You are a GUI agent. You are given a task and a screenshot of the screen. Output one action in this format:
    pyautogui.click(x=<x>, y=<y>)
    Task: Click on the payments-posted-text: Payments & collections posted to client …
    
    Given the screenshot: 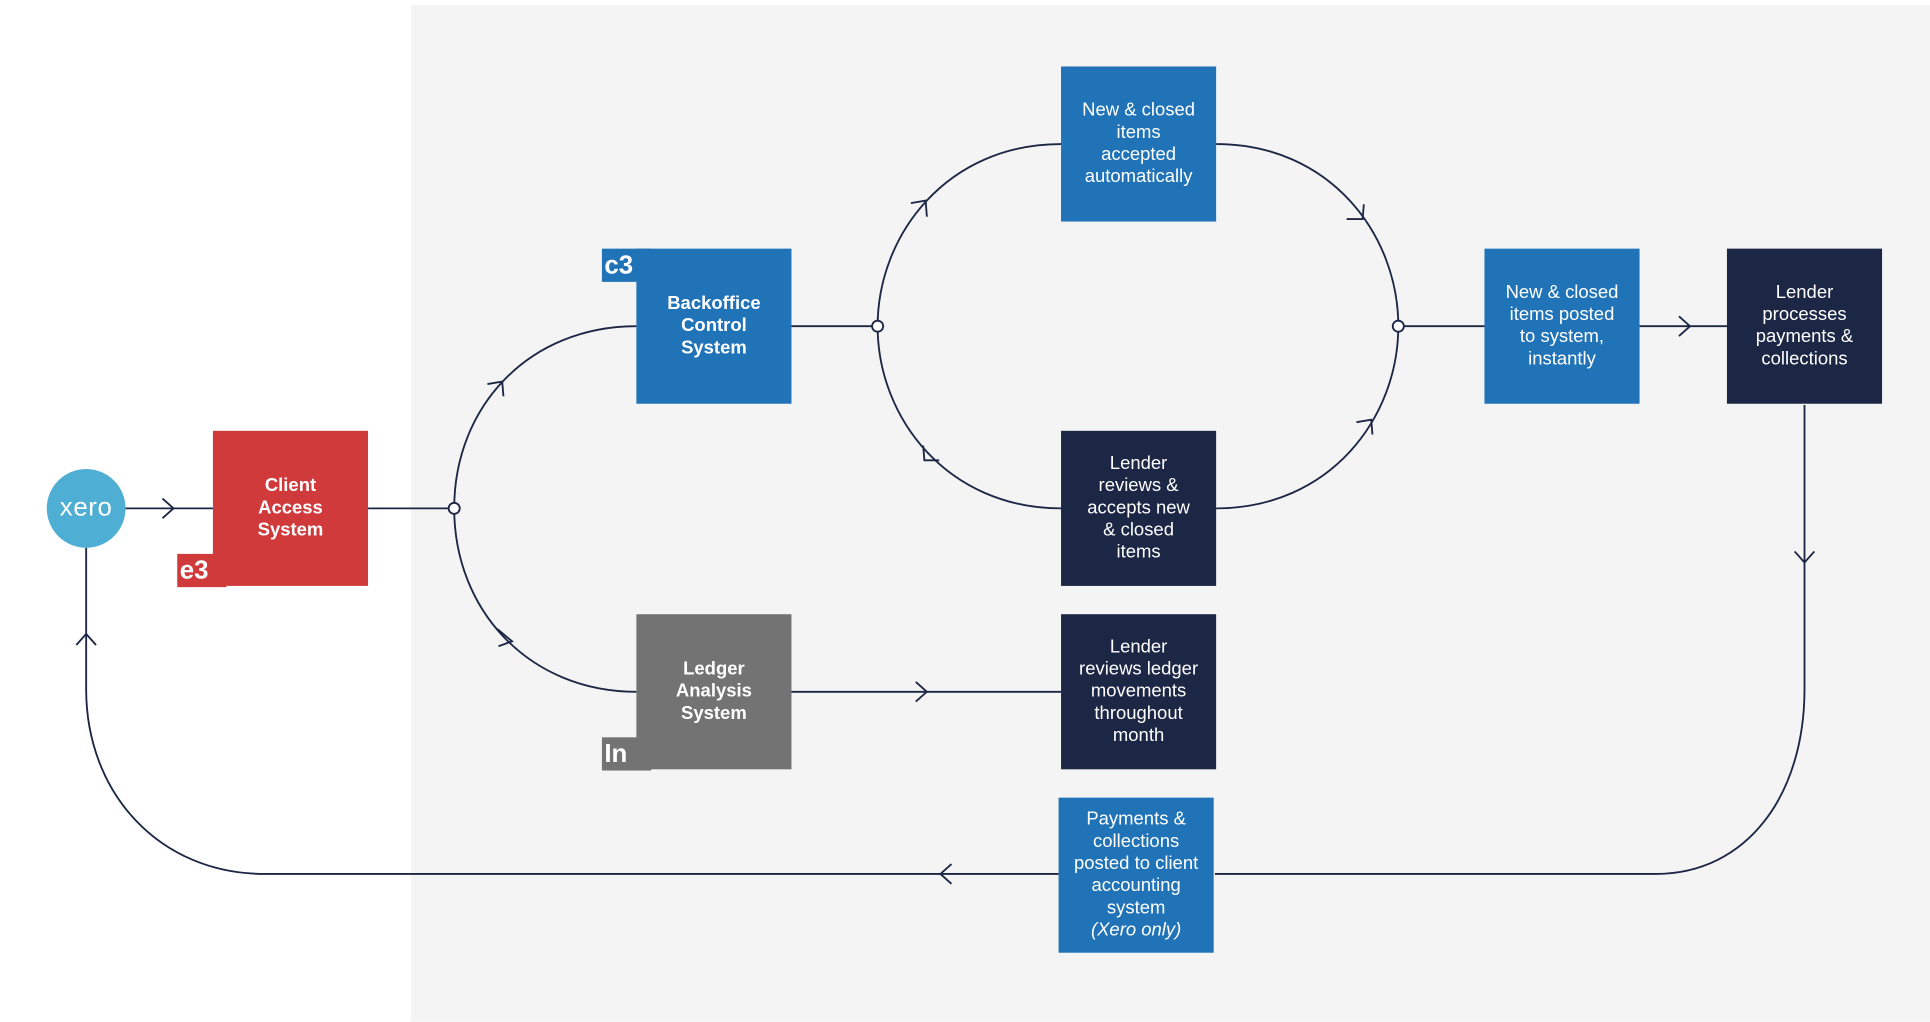 What is the action you would take?
    pyautogui.click(x=1136, y=863)
    